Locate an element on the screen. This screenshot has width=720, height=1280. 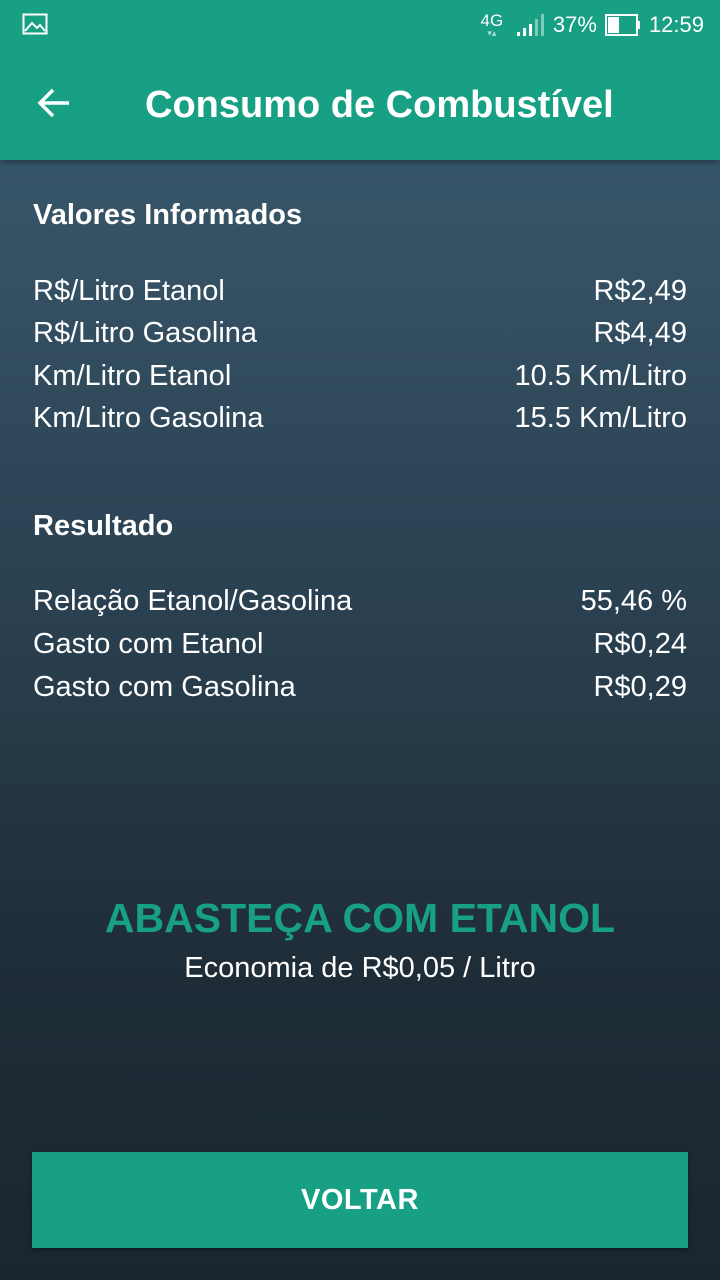
section-title-informed-values: Valores Informados is located at coordinates (168, 215).